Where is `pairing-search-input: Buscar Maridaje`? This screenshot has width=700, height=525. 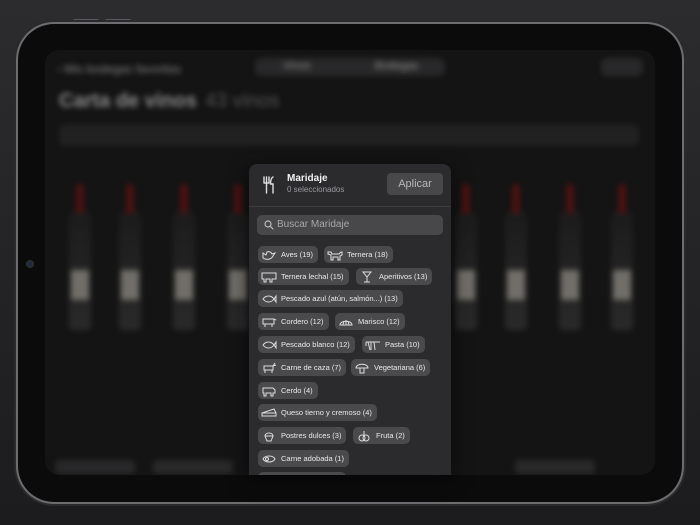 pairing-search-input: Buscar Maridaje is located at coordinates (350, 225).